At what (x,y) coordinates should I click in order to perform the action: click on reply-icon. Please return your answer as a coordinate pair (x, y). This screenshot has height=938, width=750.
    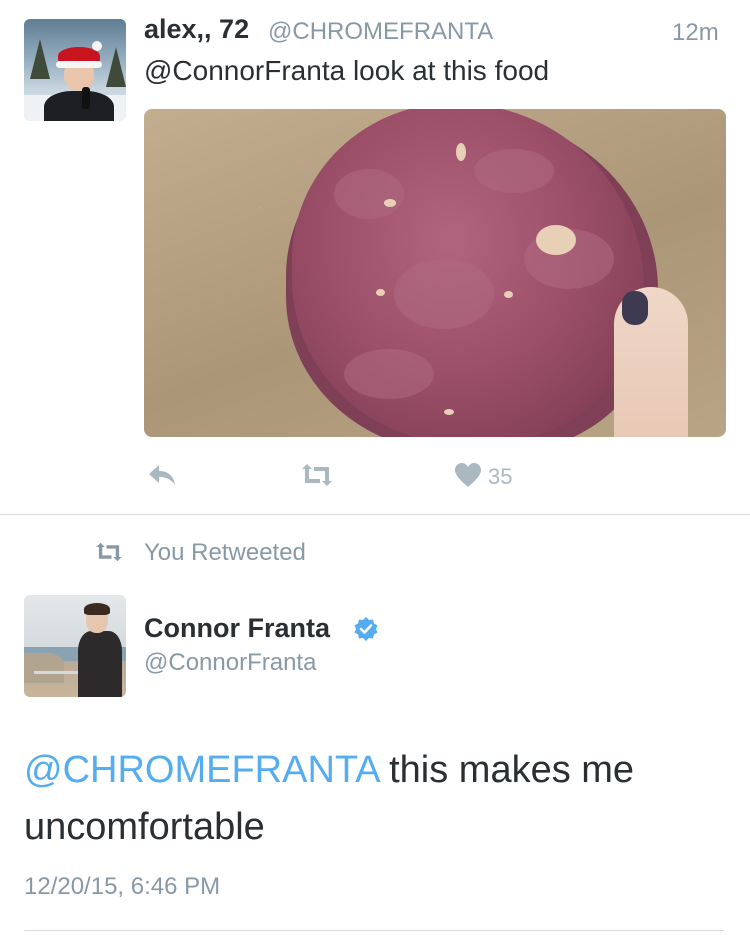
    Looking at the image, I should click on (162, 477).